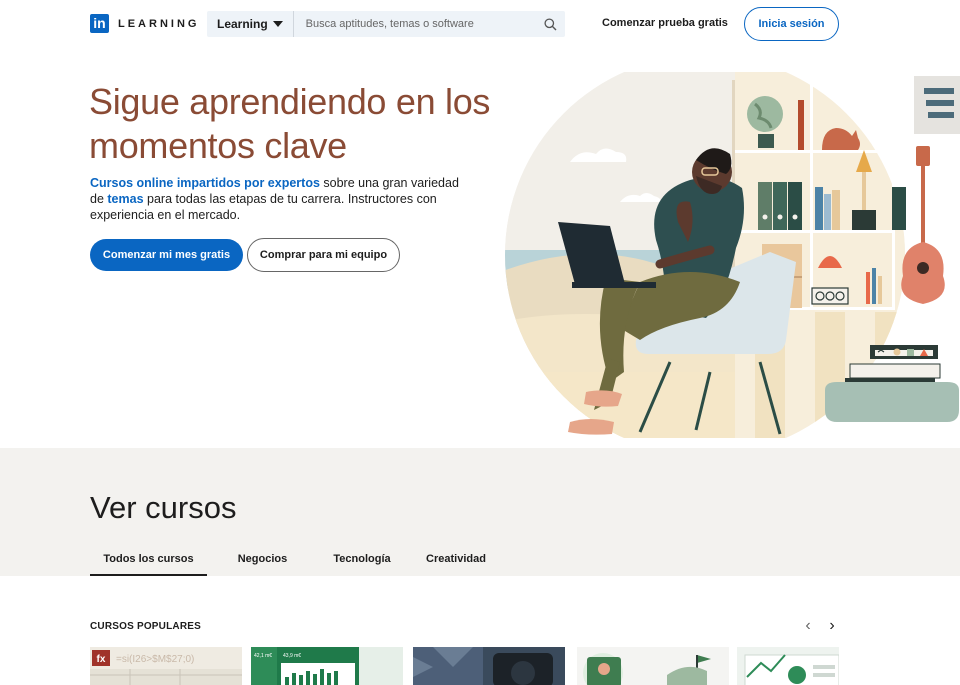 The image size is (960, 685). What do you see at coordinates (242, 24) in the screenshot?
I see `search-scope-label: Learning` at bounding box center [242, 24].